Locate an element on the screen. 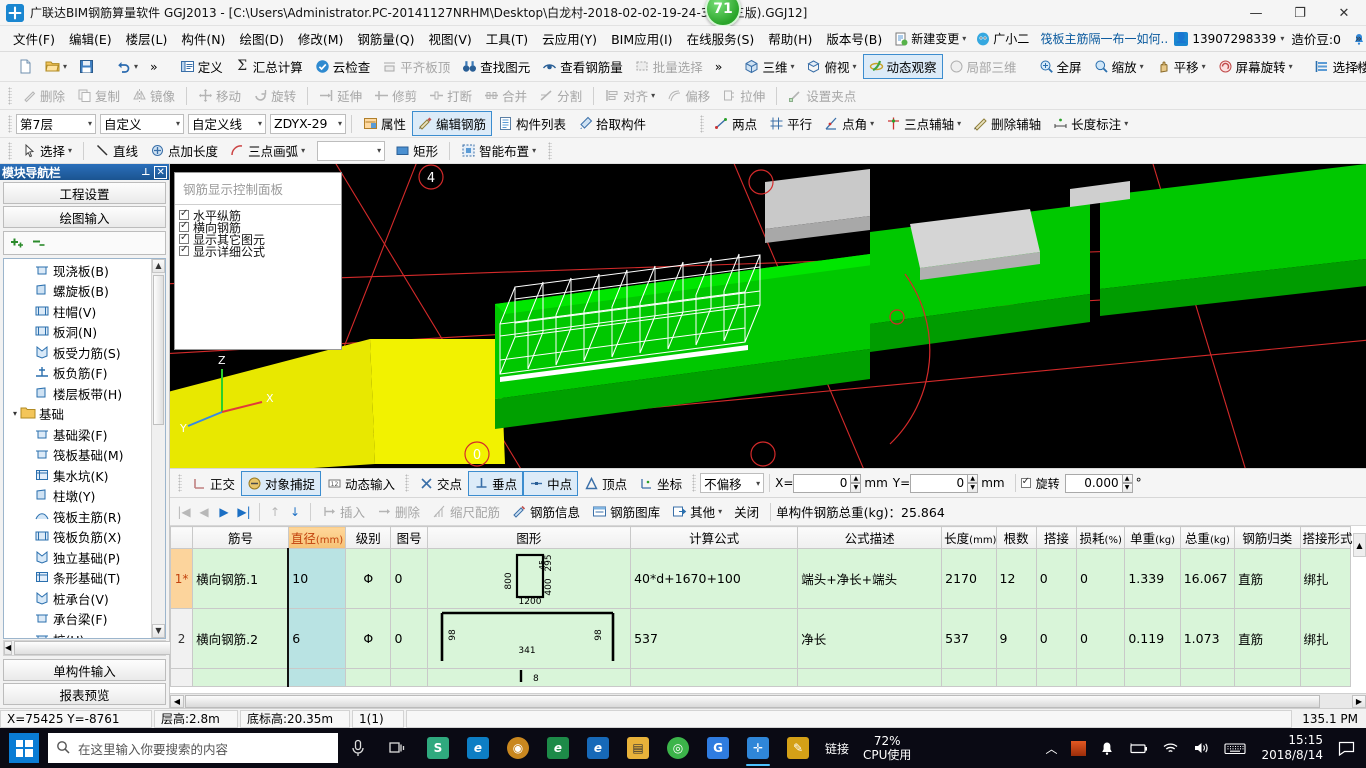  cell-total-weight is located at coordinates (1207, 677).